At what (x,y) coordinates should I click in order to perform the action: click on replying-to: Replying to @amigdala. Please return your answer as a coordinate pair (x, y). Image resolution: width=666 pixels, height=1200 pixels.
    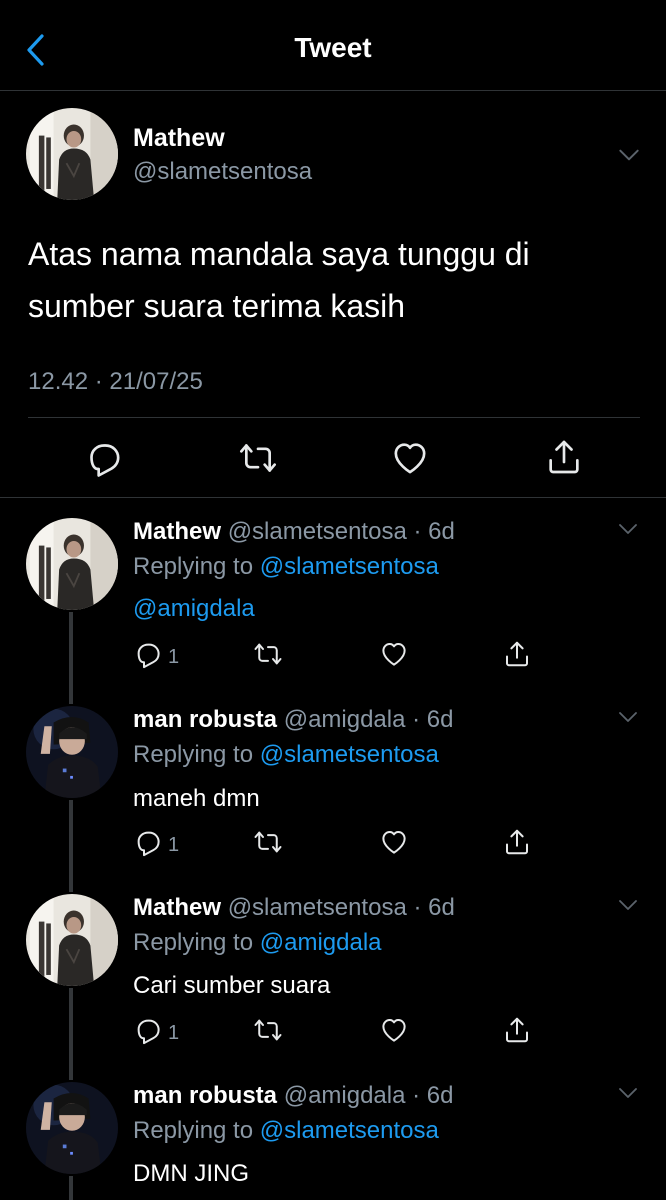
    Looking at the image, I should click on (257, 943).